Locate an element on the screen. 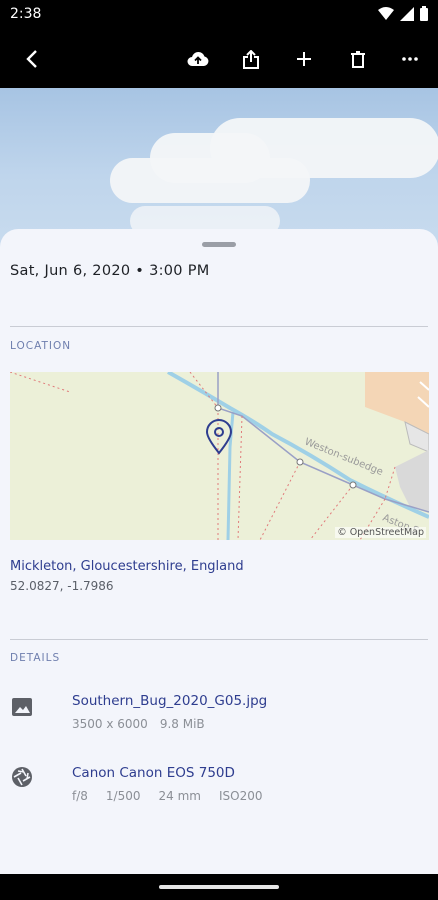 This screenshot has height=900, width=438. file-resolution: 3500 x 6000 is located at coordinates (110, 724).